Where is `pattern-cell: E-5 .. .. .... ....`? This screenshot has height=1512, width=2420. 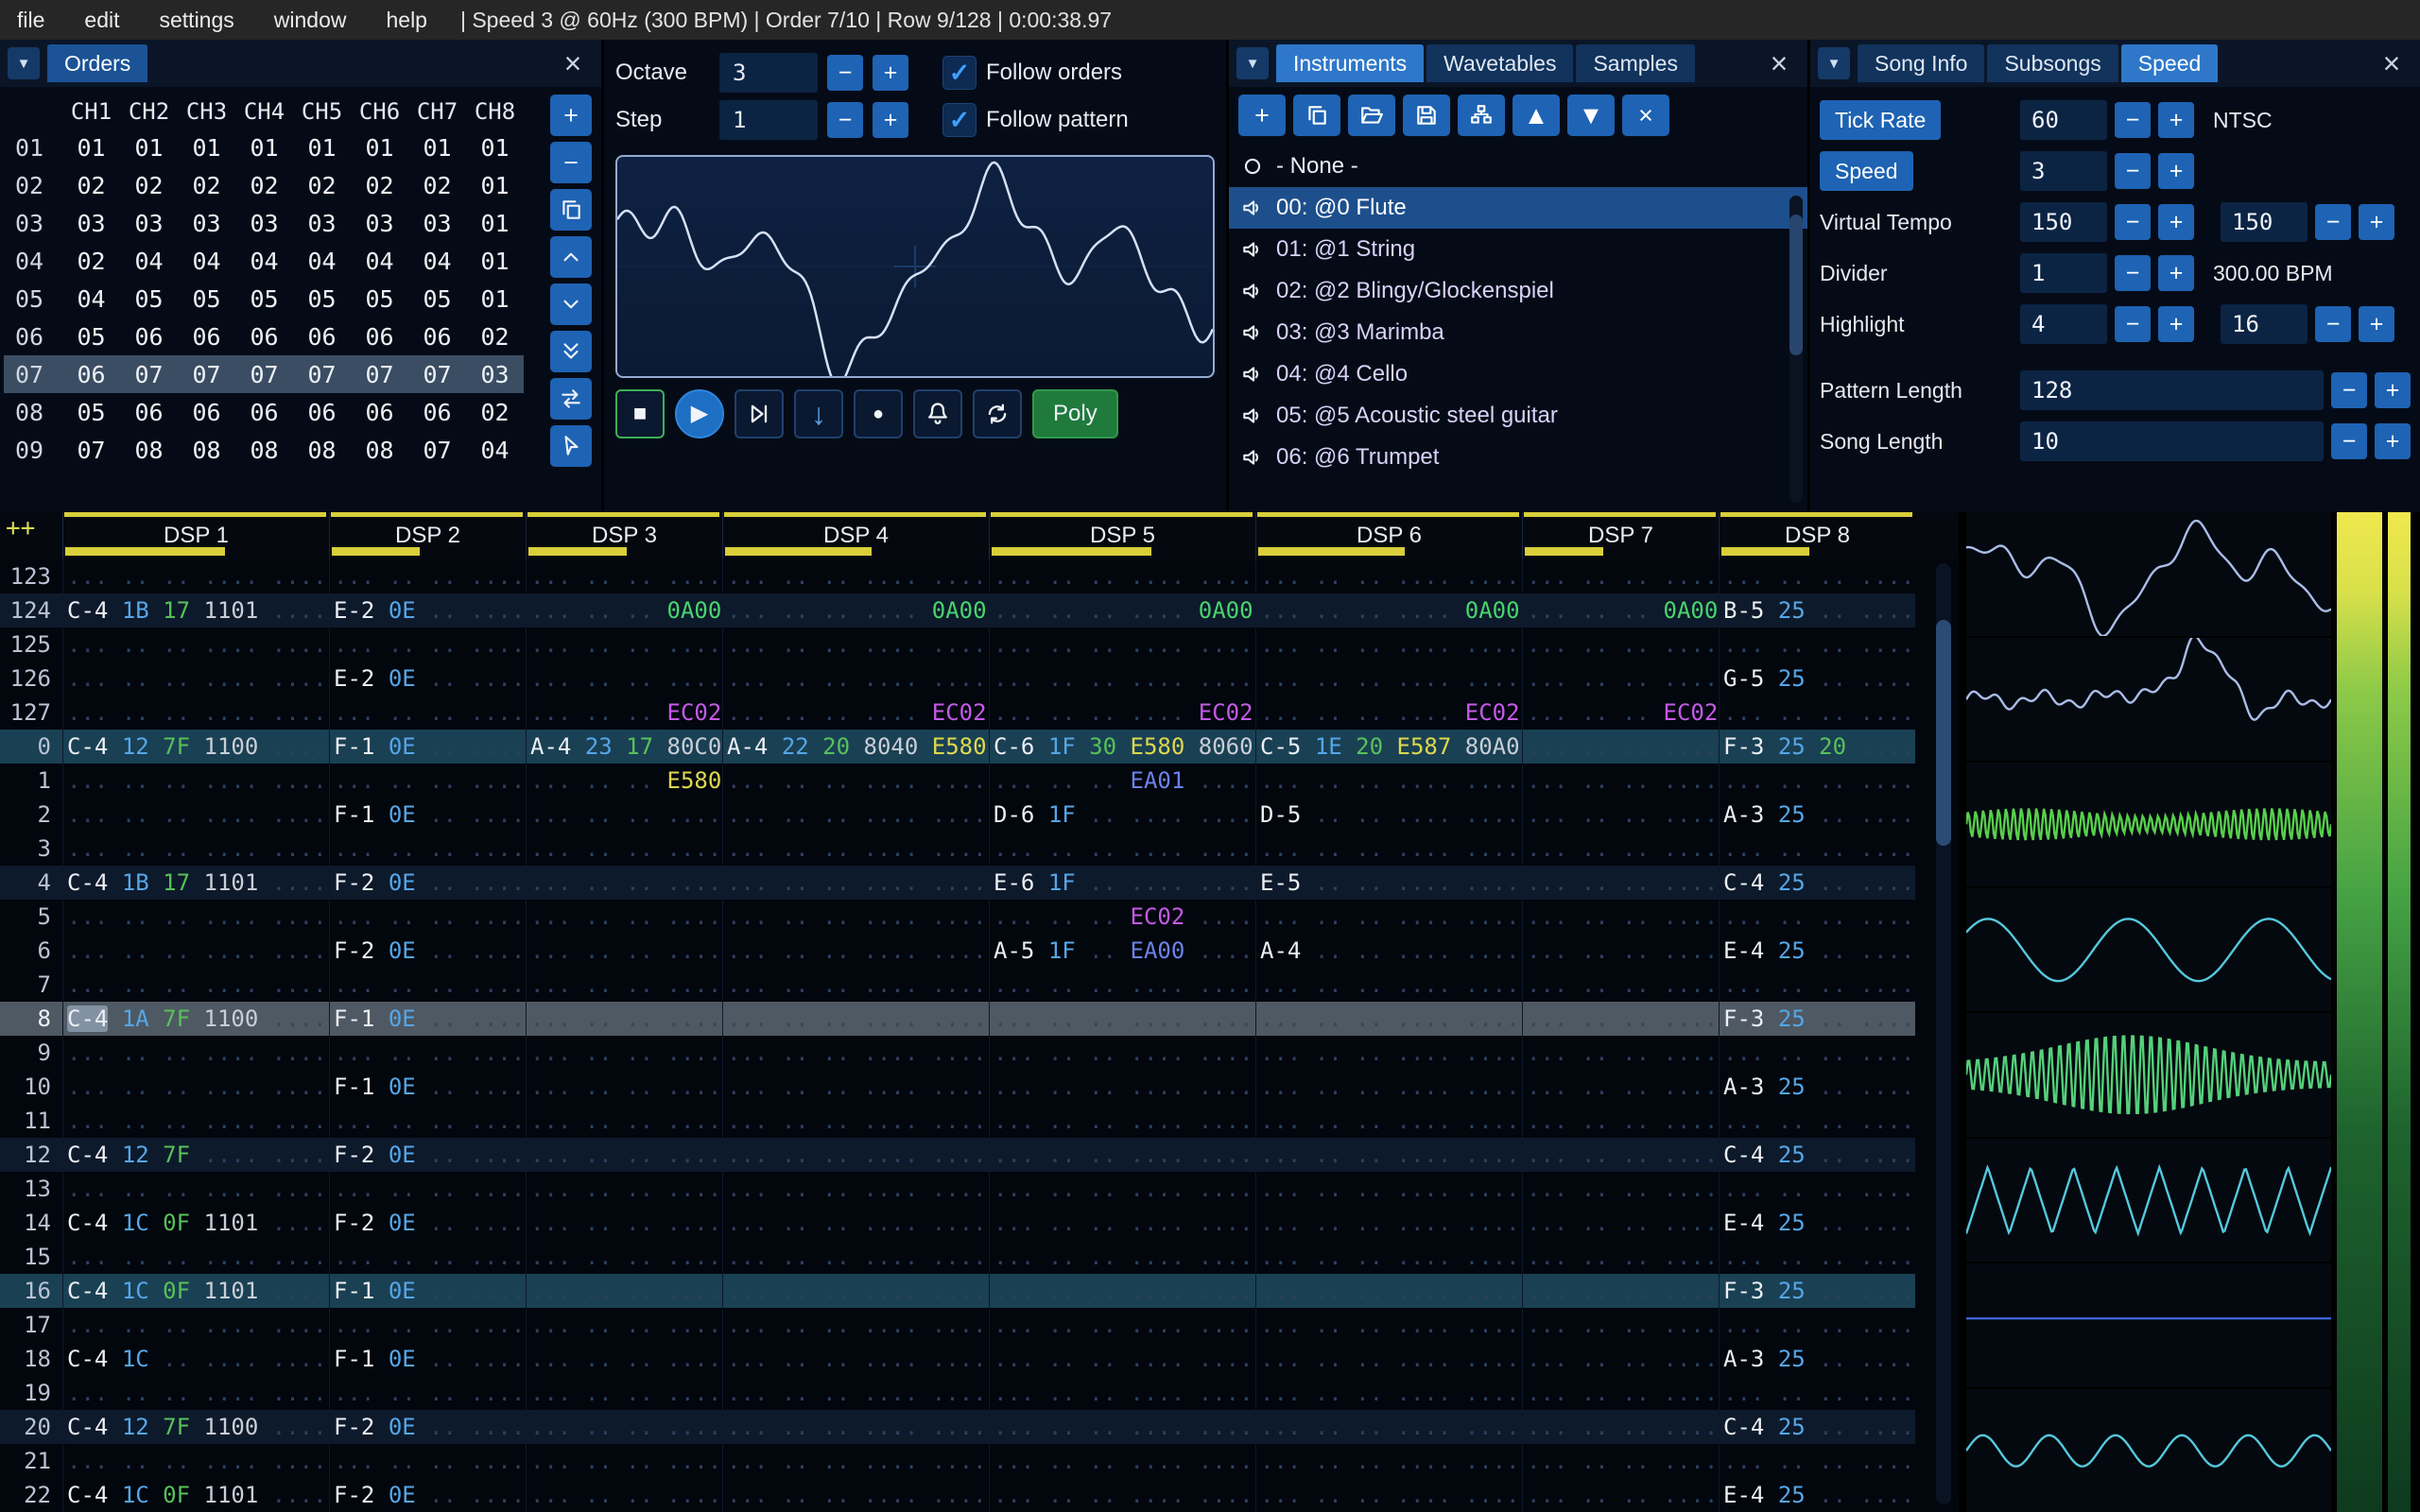
pattern-cell: E-5 .. .. .... .... is located at coordinates (1388, 883).